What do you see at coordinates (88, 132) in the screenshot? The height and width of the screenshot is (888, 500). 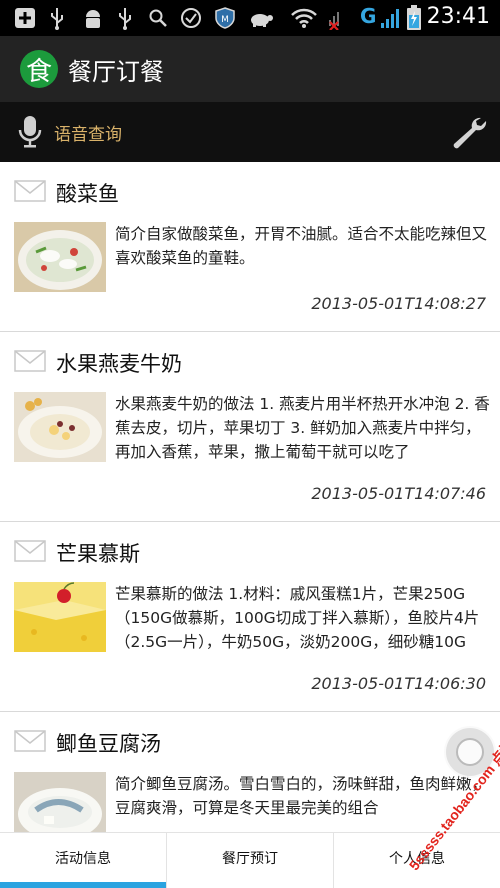 I see `voice-search-label: 语音查询` at bounding box center [88, 132].